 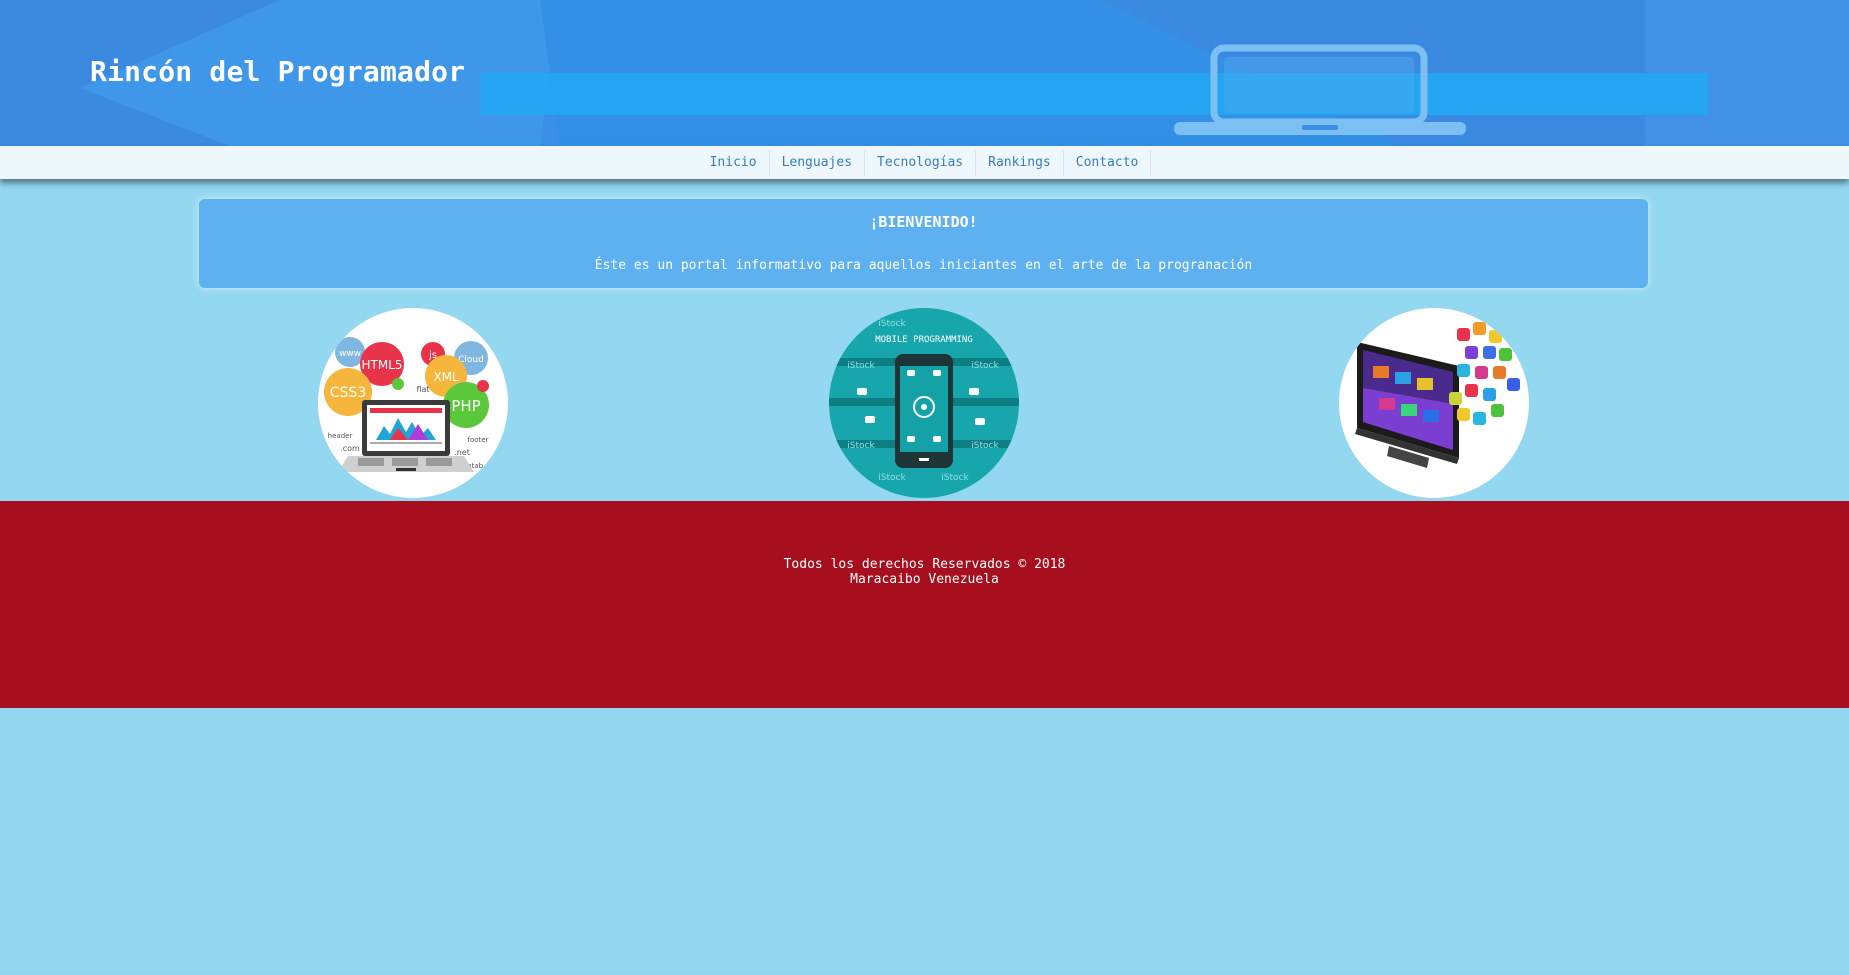 I want to click on header-banner: Rincón del Programador, so click(x=924, y=73).